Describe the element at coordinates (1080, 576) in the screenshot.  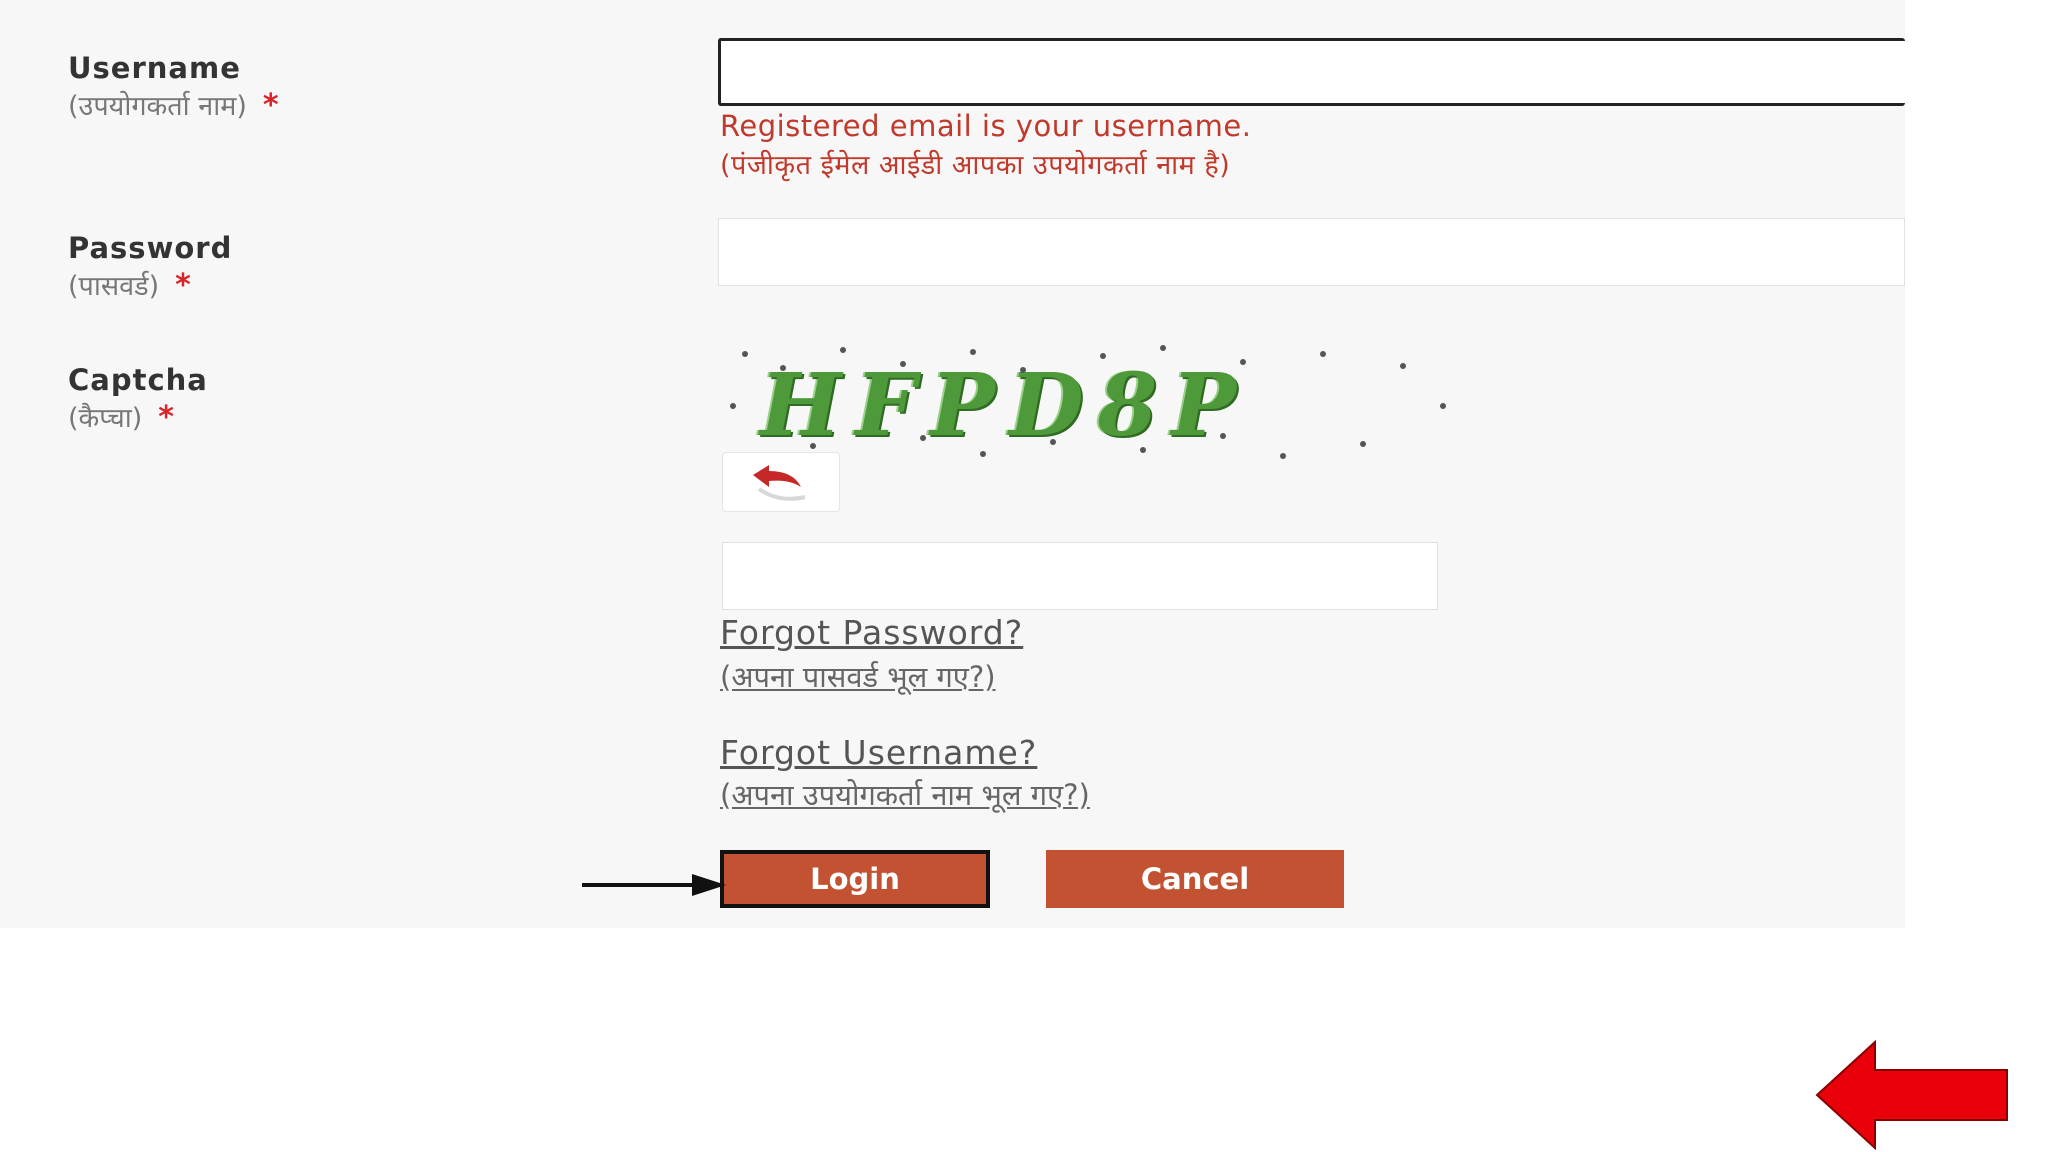
I see `captcha-input` at that location.